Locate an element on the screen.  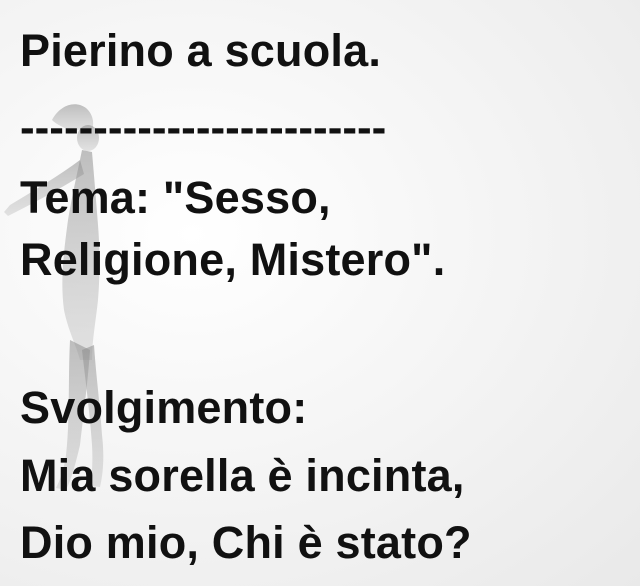
body-line-1: Mia sorella è incinta, is located at coordinates (242, 475).